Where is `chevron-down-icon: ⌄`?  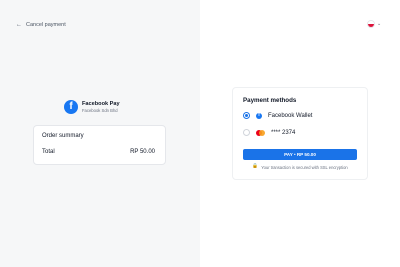 chevron-down-icon: ⌄ is located at coordinates (379, 23).